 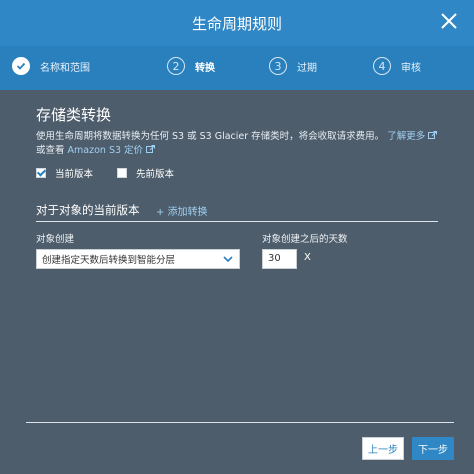 I want to click on step-label: 转换, so click(x=205, y=68).